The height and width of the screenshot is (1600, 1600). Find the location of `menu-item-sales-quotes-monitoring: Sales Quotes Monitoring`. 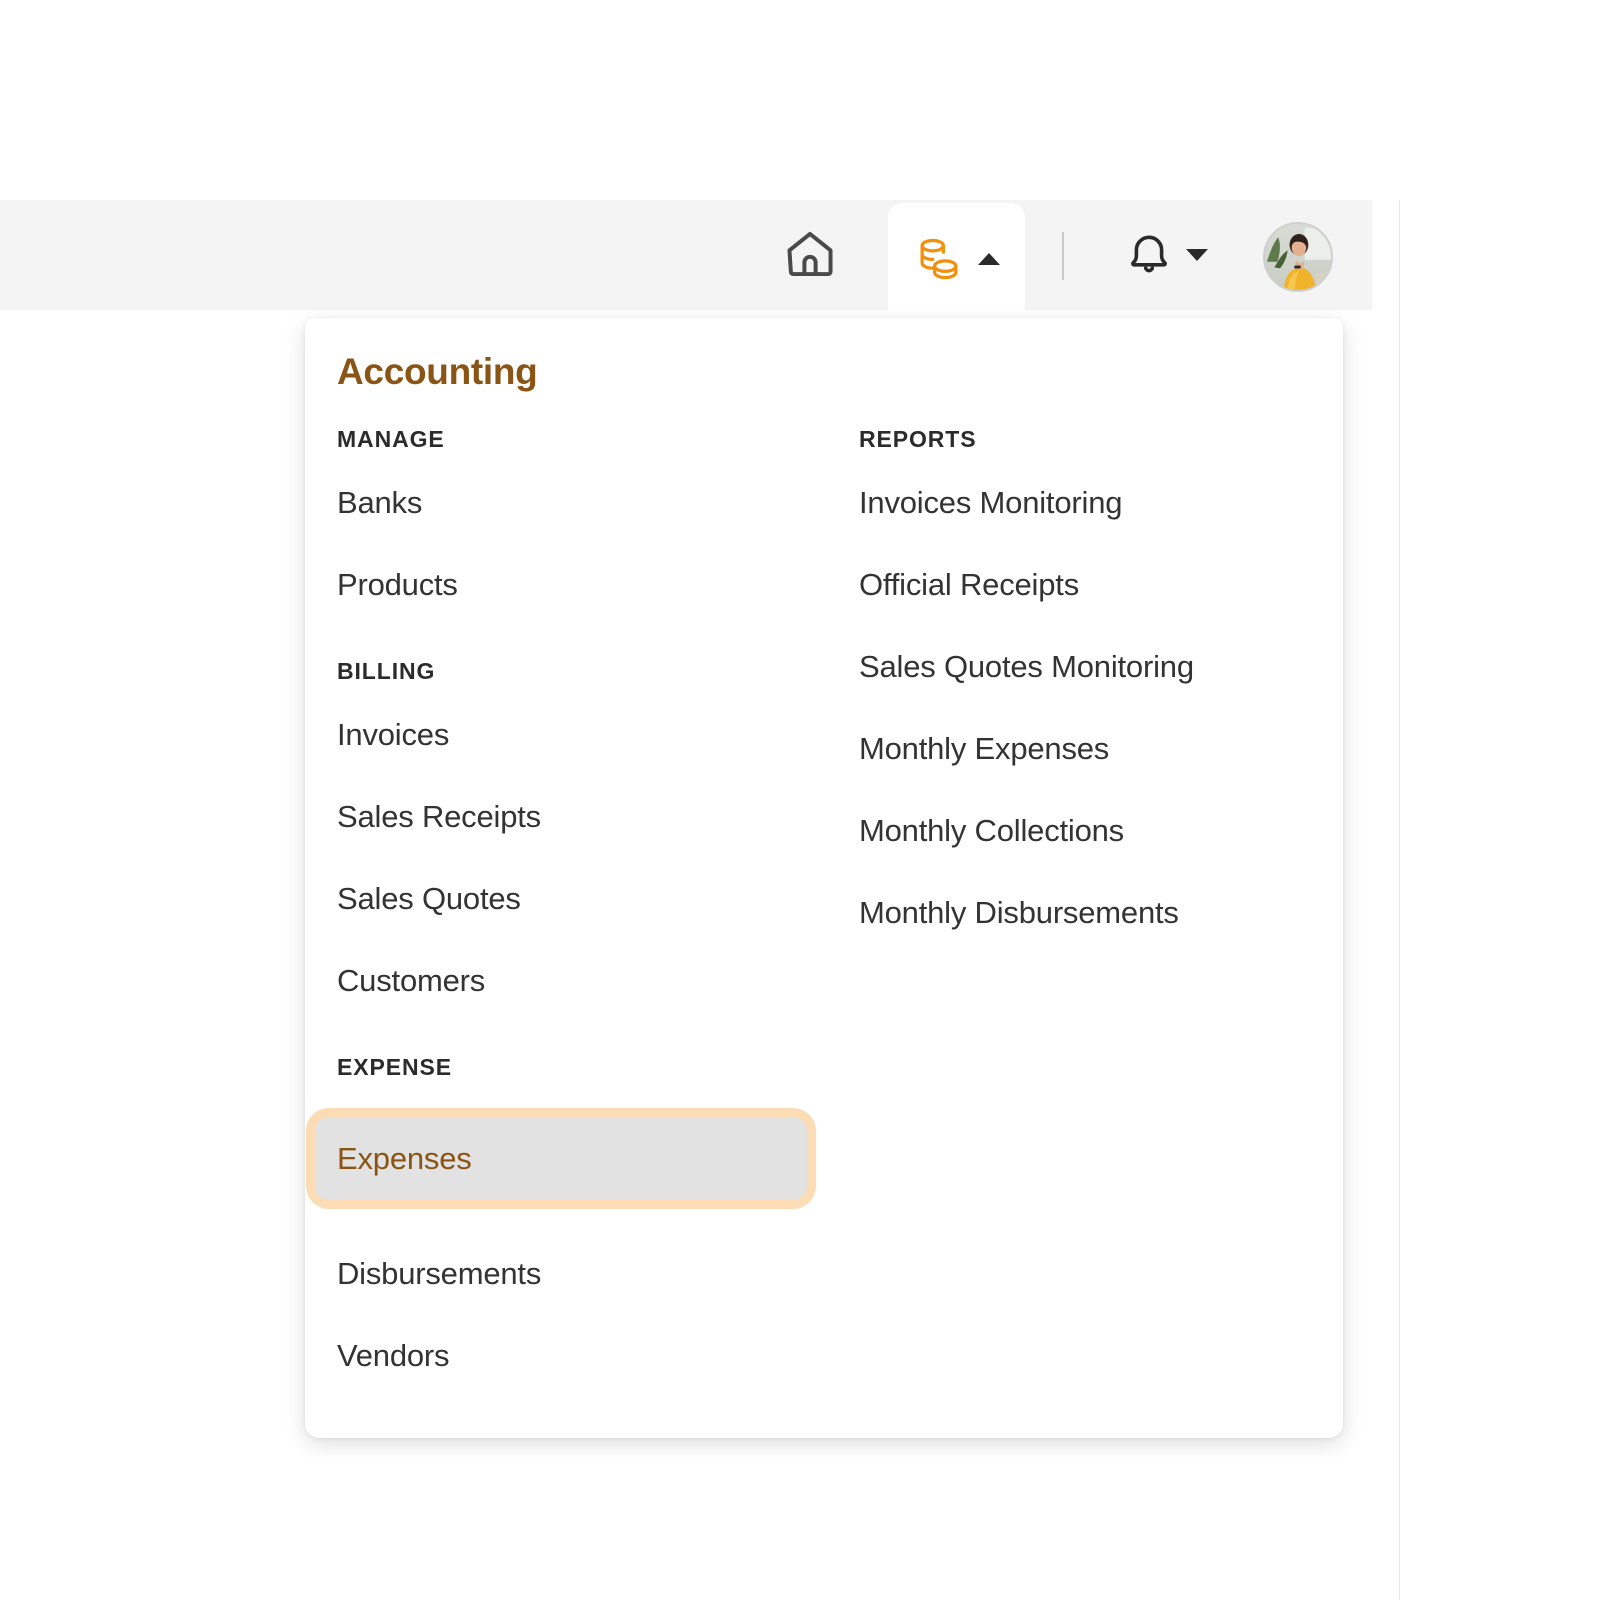

menu-item-sales-quotes-monitoring: Sales Quotes Monitoring is located at coordinates (1096, 666).